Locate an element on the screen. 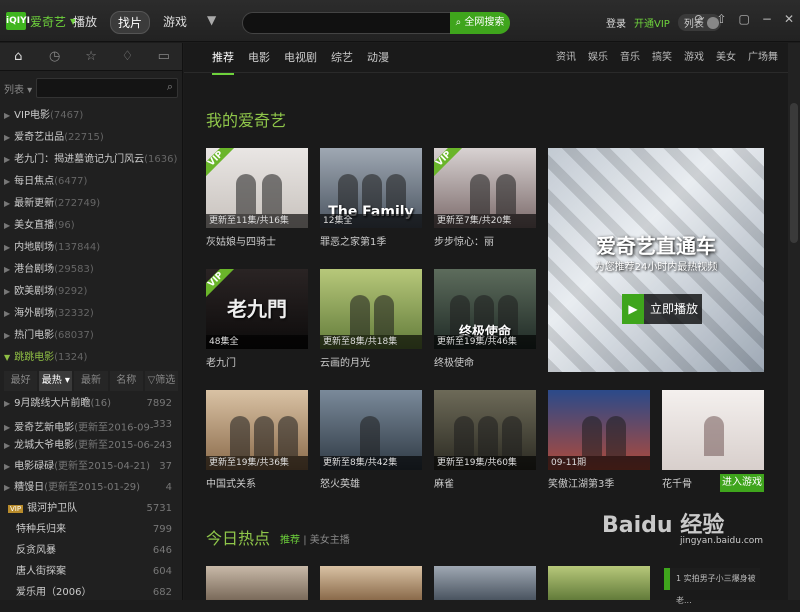 This screenshot has width=800, height=612. video-title: 罪恶之家第1季 is located at coordinates (371, 240).